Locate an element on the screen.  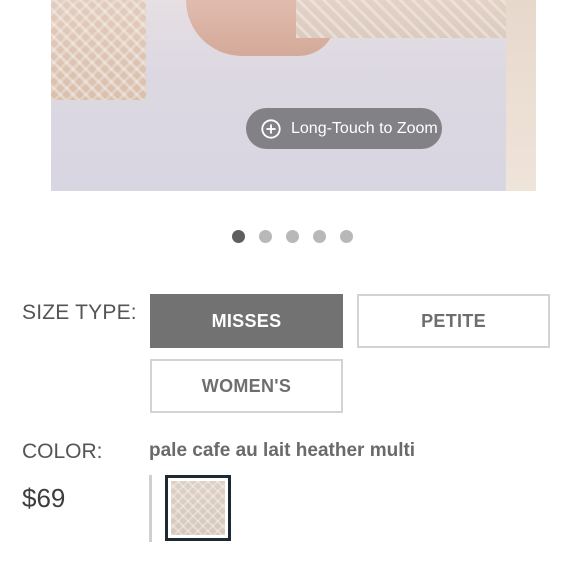
swatch-divider is located at coordinates (150, 508).